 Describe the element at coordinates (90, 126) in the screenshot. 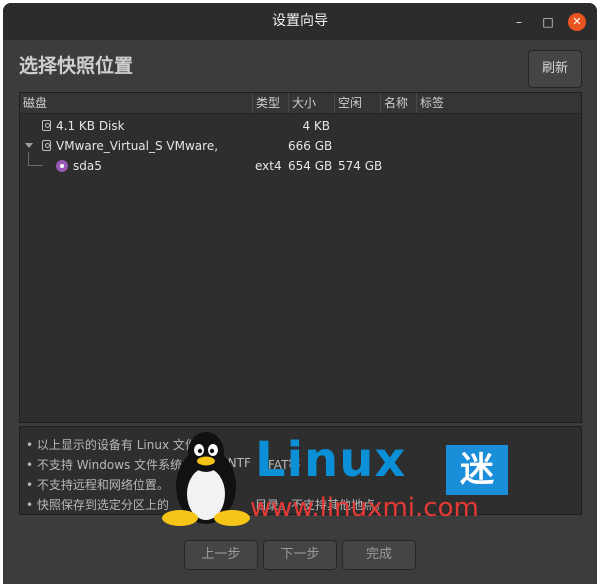

I see `disk-name: 4.1 KB Disk` at that location.